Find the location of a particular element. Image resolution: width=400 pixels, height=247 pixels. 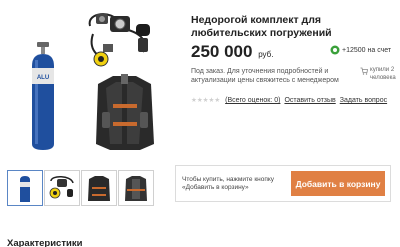

star-icon: ★ is located at coordinates (217, 100).